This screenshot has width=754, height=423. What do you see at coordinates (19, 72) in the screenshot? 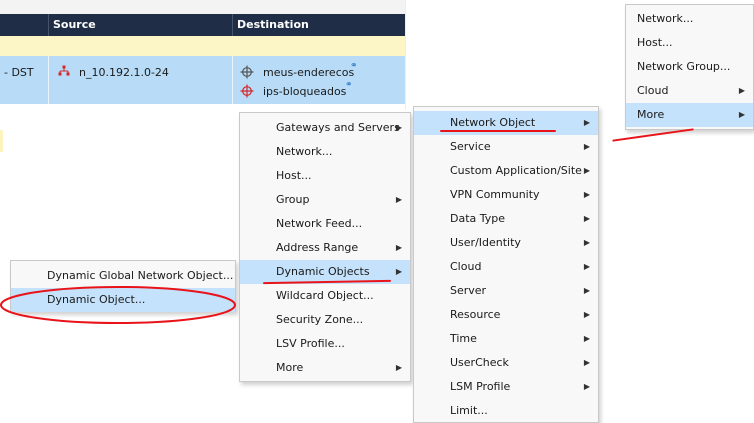
I see `row-name-text: - DST` at bounding box center [19, 72].